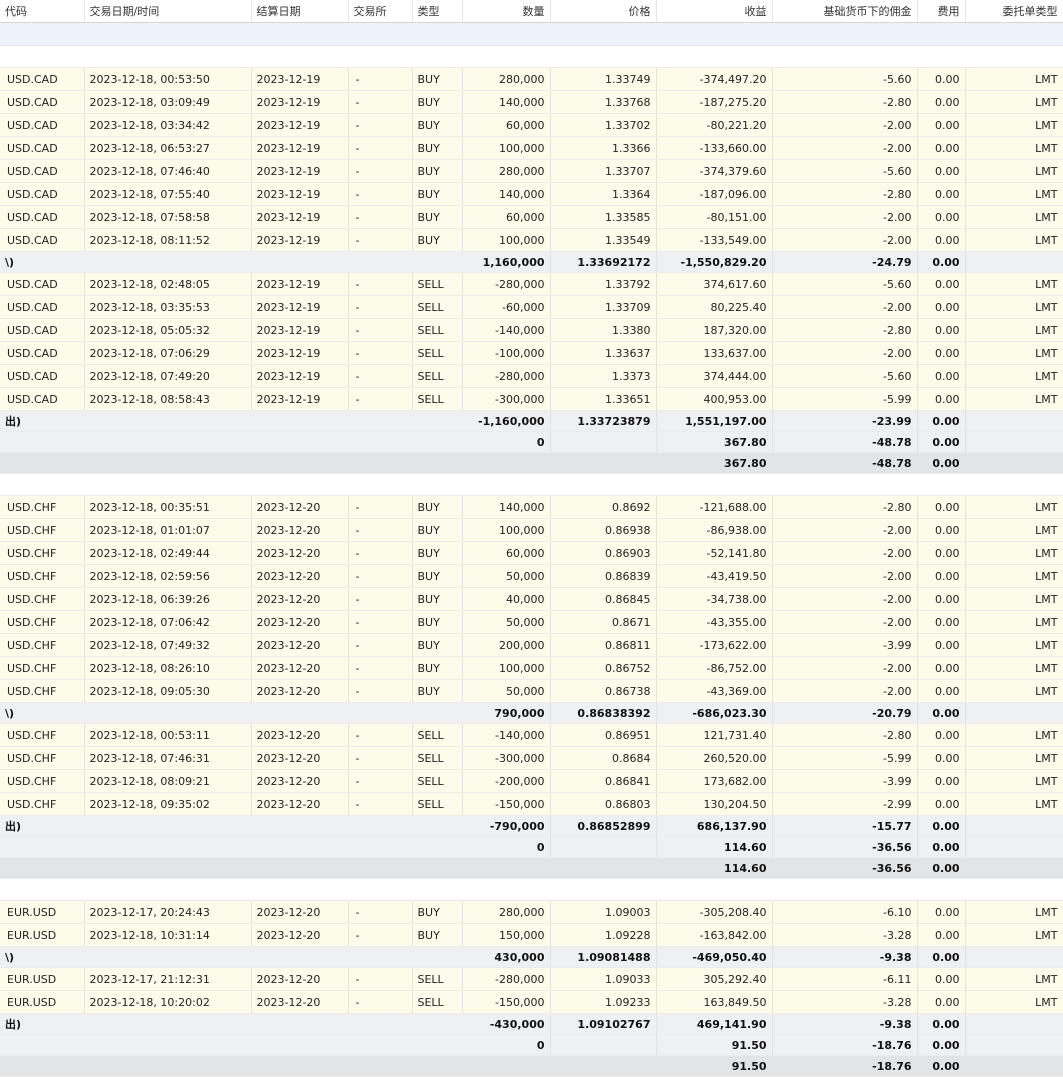 The height and width of the screenshot is (1077, 1063). Describe the element at coordinates (845, 463) in the screenshot. I see `total-commission: -48.78` at that location.